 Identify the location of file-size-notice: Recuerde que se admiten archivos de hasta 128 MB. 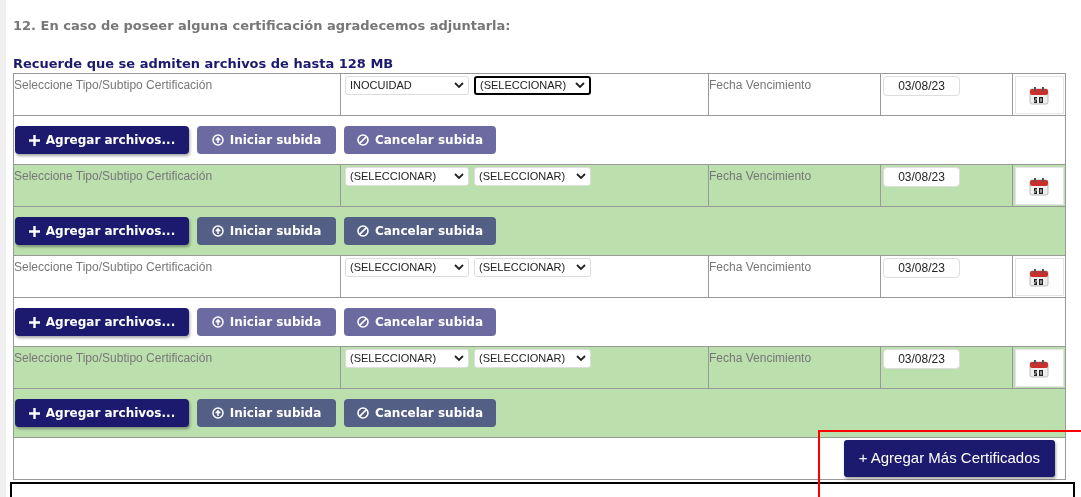
(204, 63).